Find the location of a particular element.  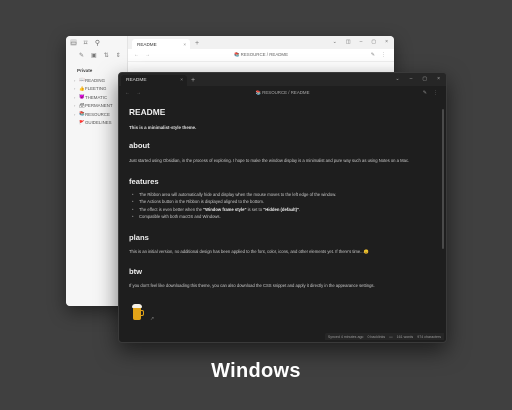

bold-text: "Window frame style" is located at coordinates (225, 209).